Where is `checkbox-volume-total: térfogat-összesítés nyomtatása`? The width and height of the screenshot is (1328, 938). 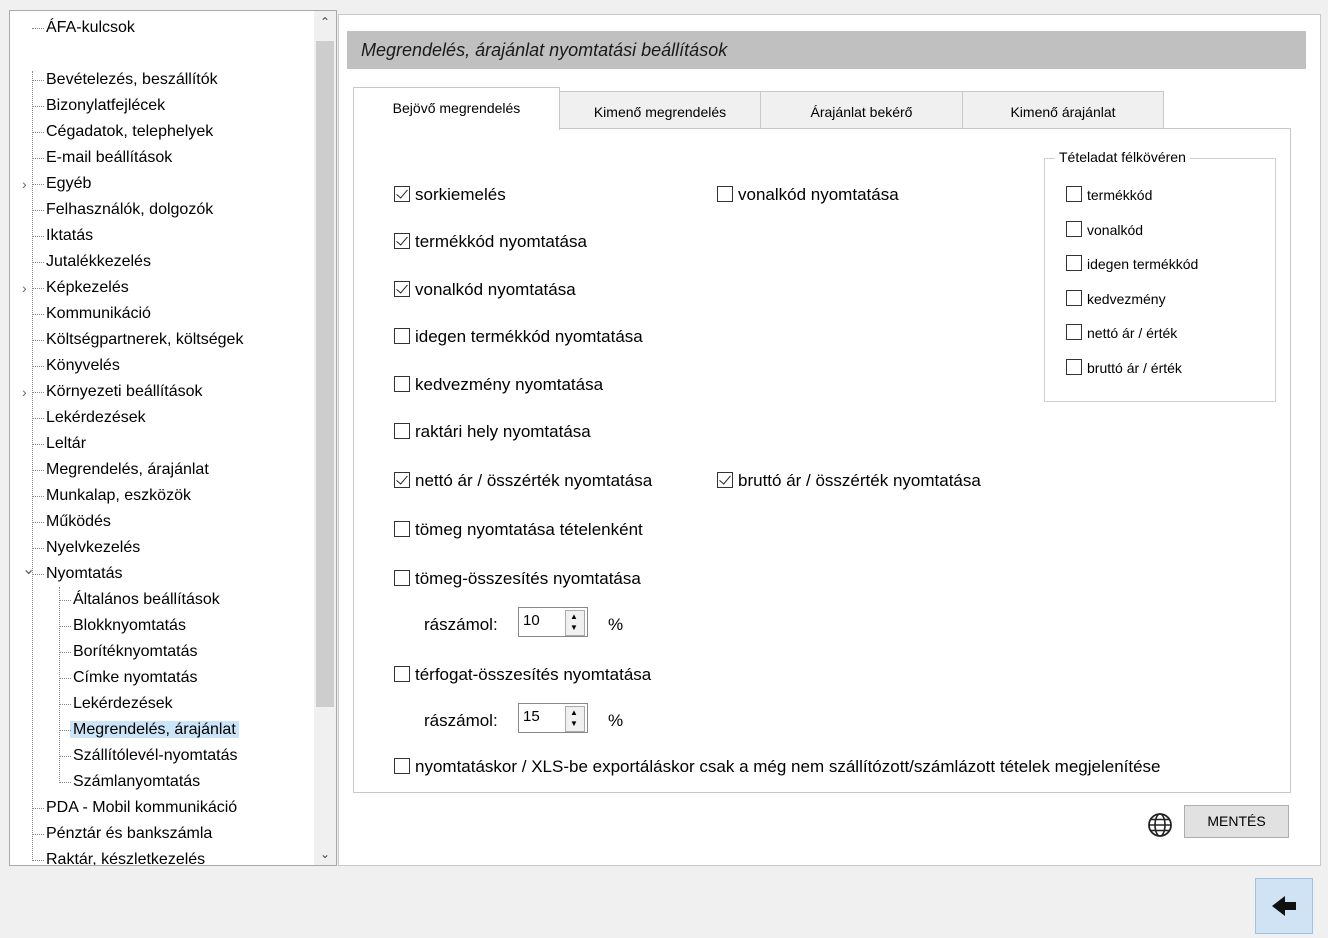
checkbox-volume-total: térfogat-összesítés nyomtatása is located at coordinates (522, 675).